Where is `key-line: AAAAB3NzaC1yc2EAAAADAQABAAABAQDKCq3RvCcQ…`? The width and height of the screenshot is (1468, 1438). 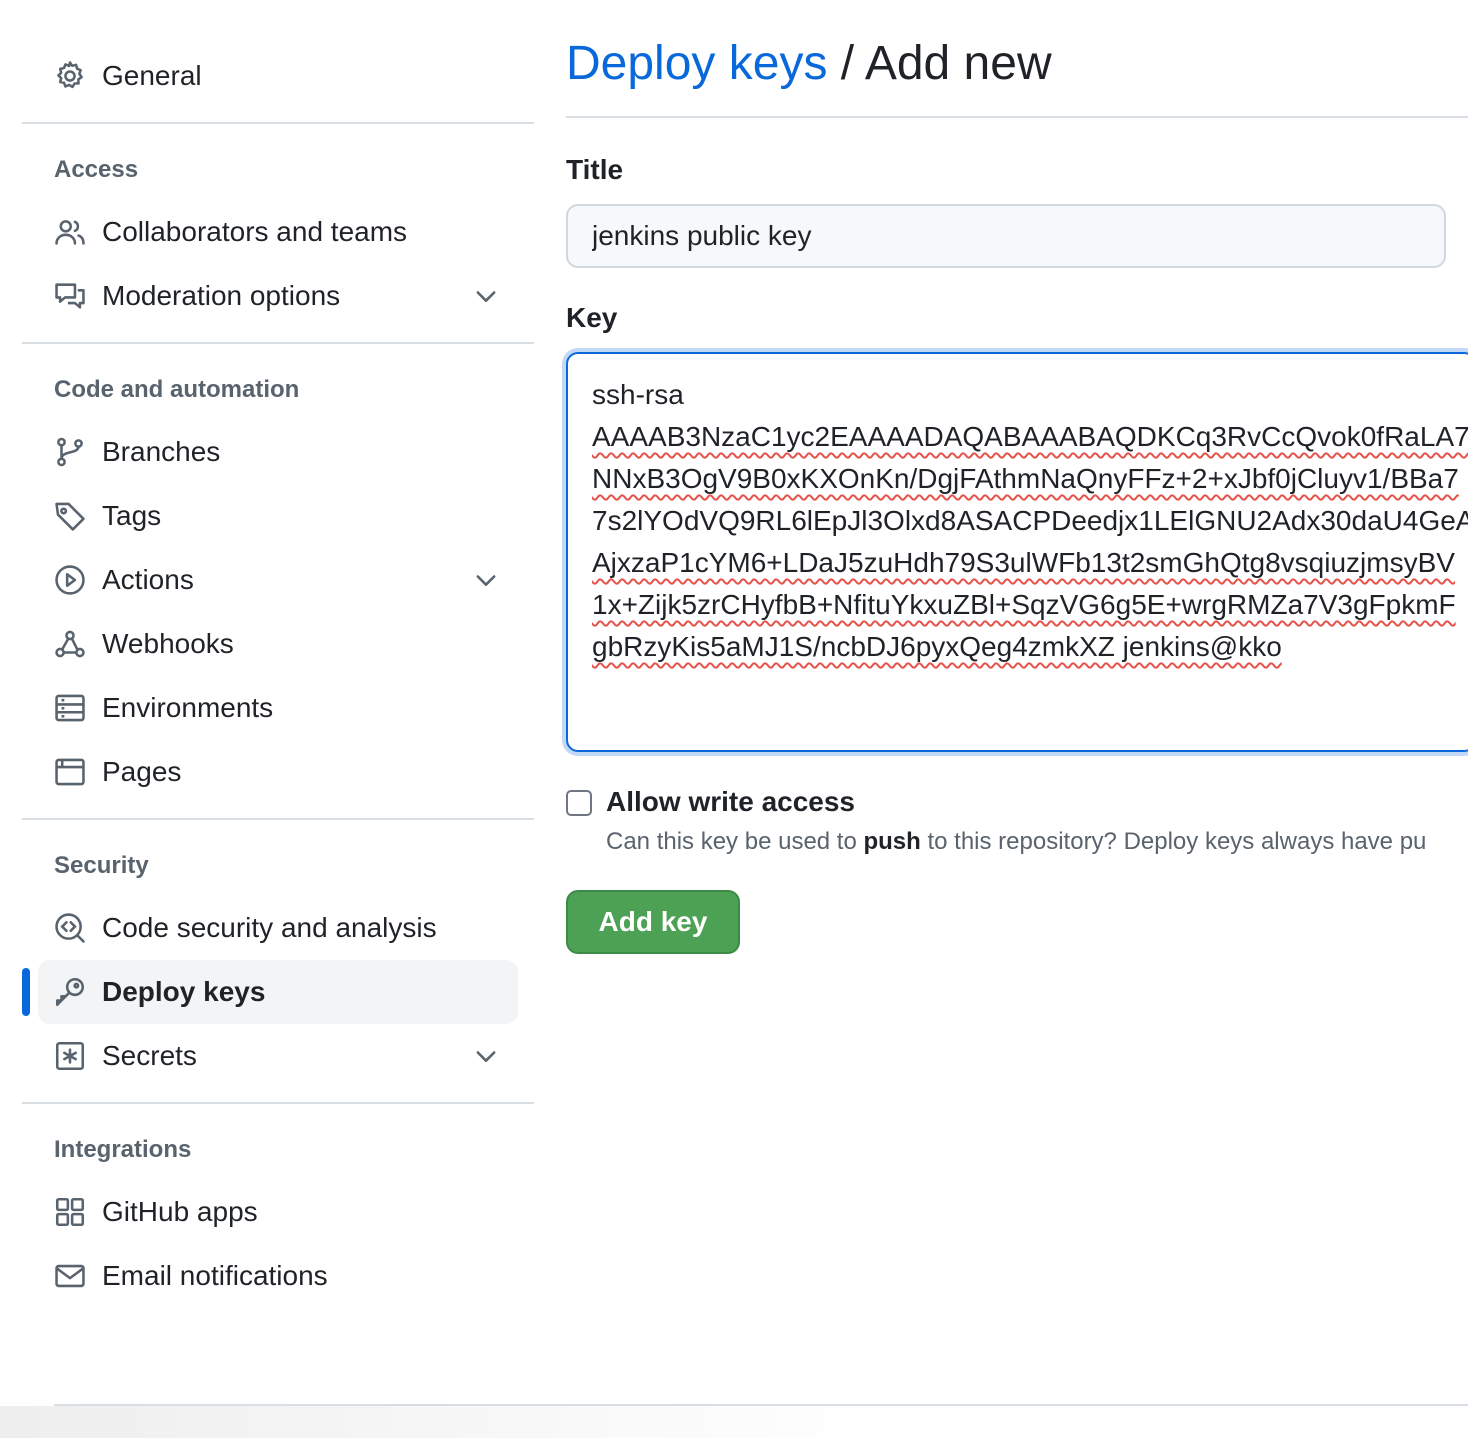 key-line: AAAAB3NzaC1yc2EAAAADAQABAAABAQDKCq3RvCcQ… is located at coordinates (1030, 436).